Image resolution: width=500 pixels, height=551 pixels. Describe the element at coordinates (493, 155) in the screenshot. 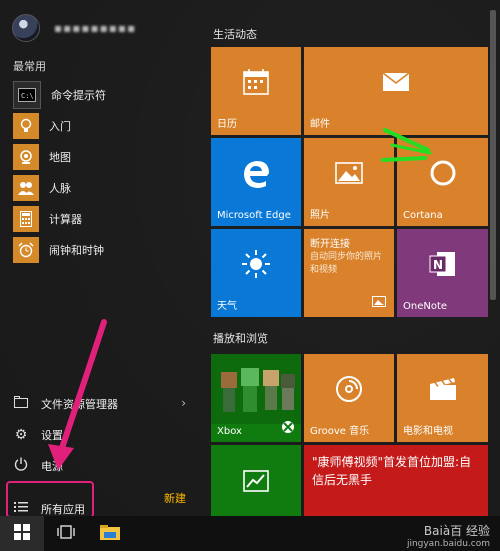

I see `scrollbar` at that location.